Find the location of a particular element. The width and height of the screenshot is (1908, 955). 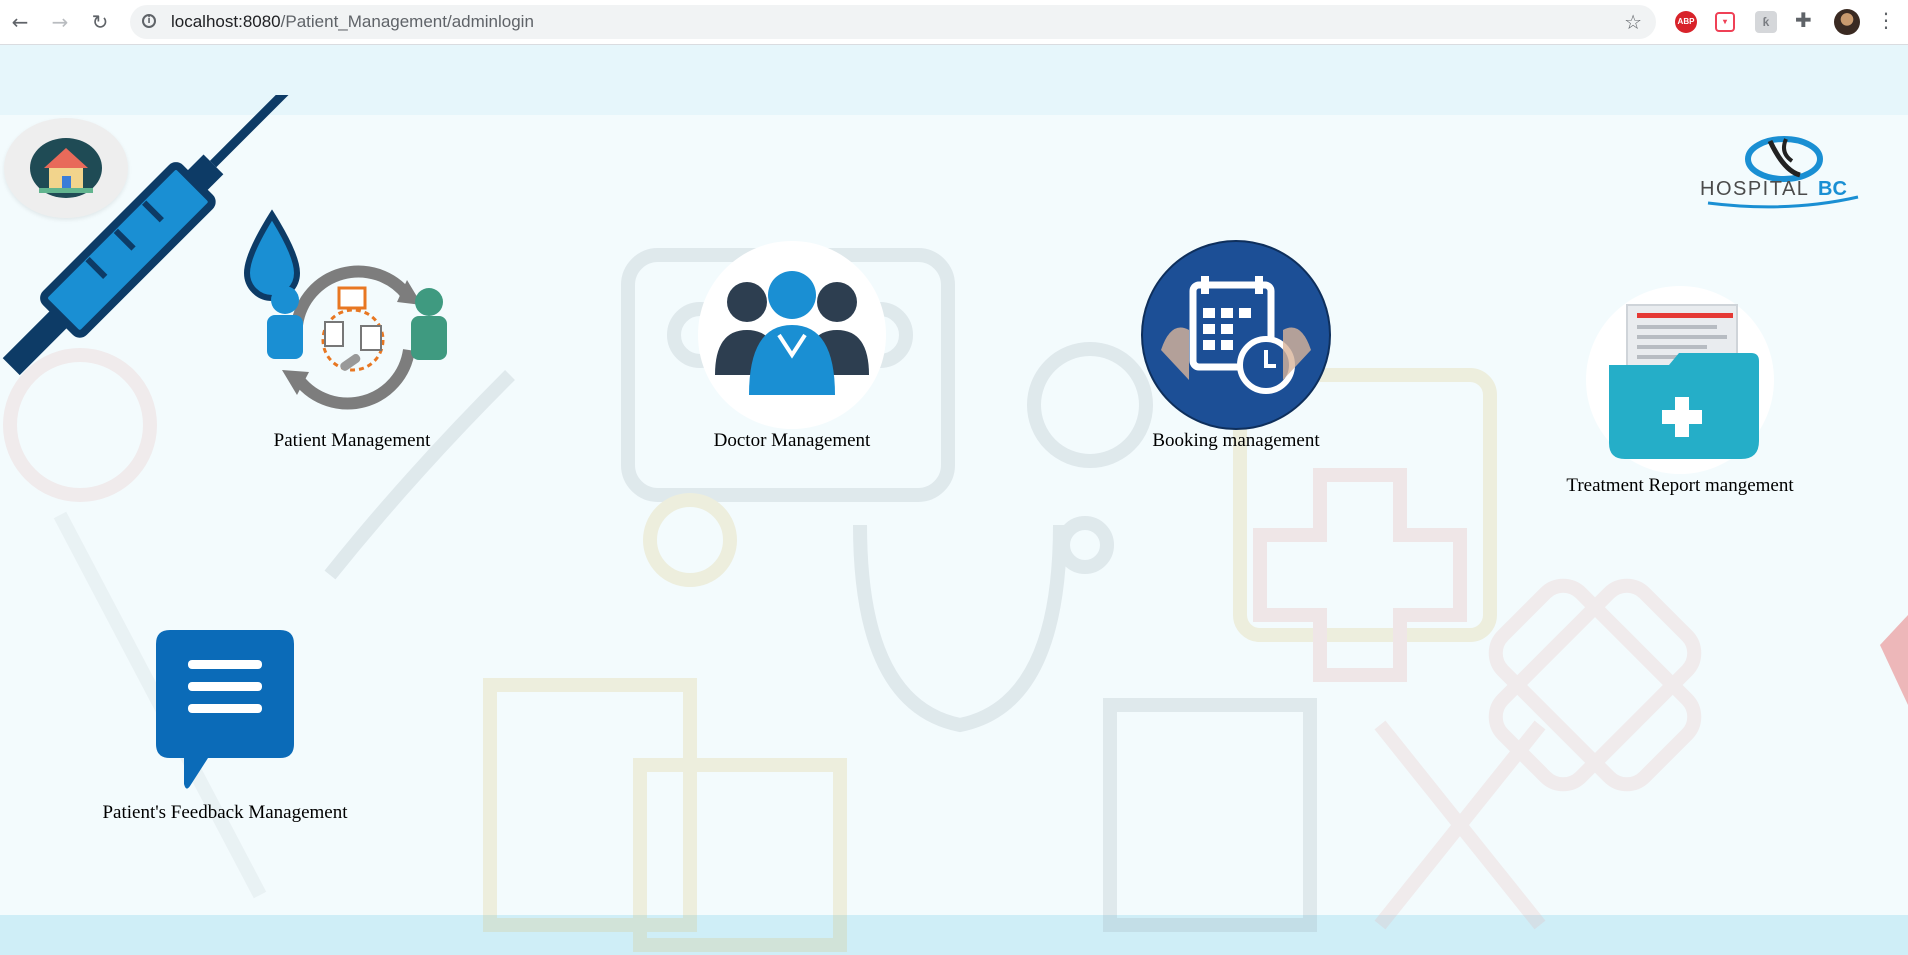

patient-cycle-icon is located at coordinates (357, 337).